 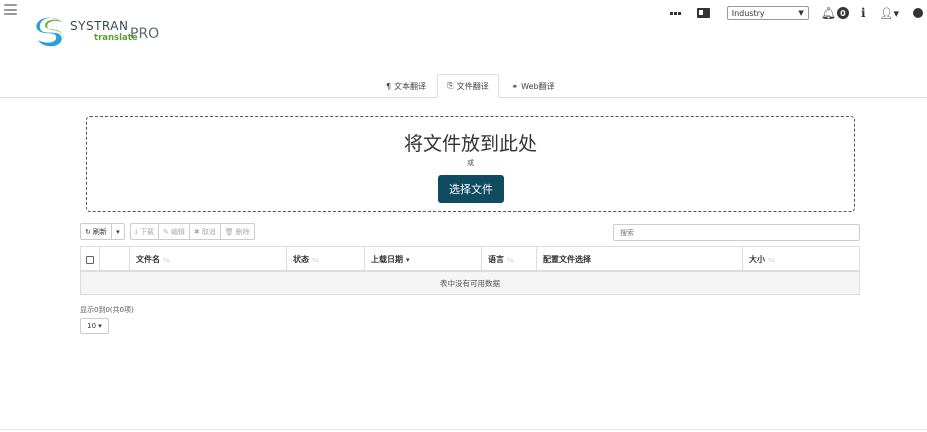 I want to click on select-all-checkbox, so click(x=90, y=259).